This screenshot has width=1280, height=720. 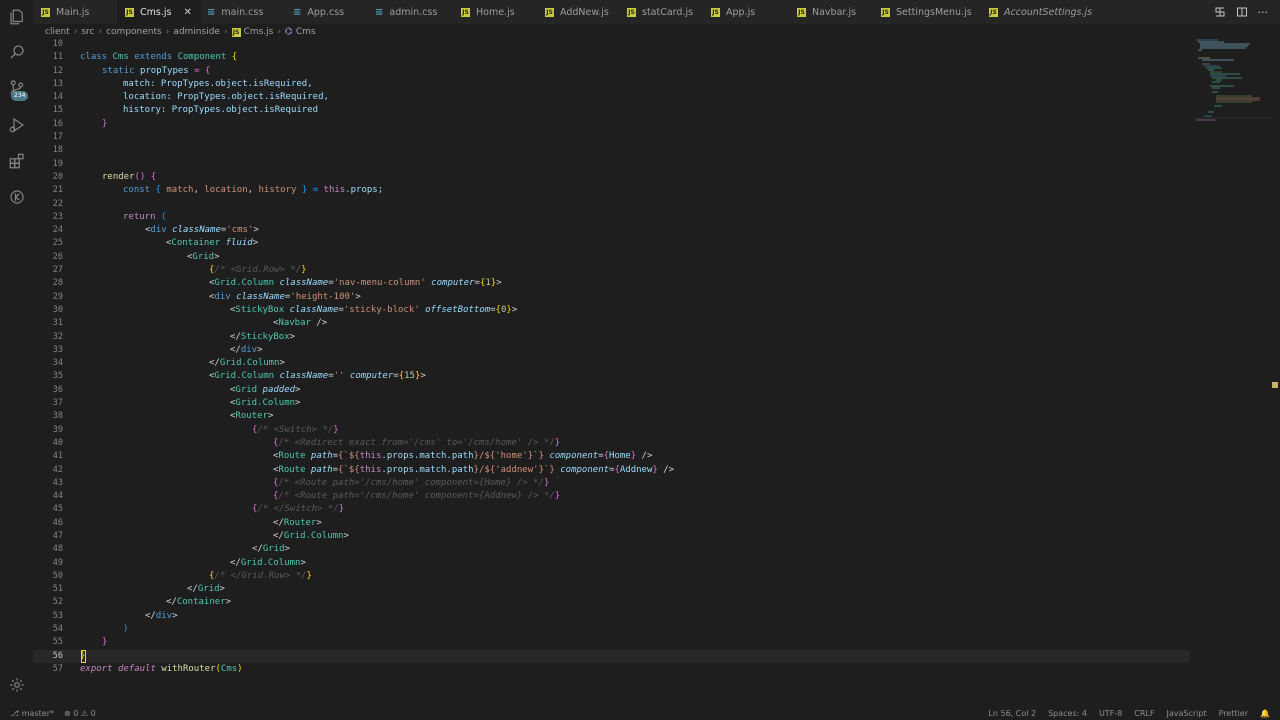 I want to click on line-number: 41, so click(x=57, y=456).